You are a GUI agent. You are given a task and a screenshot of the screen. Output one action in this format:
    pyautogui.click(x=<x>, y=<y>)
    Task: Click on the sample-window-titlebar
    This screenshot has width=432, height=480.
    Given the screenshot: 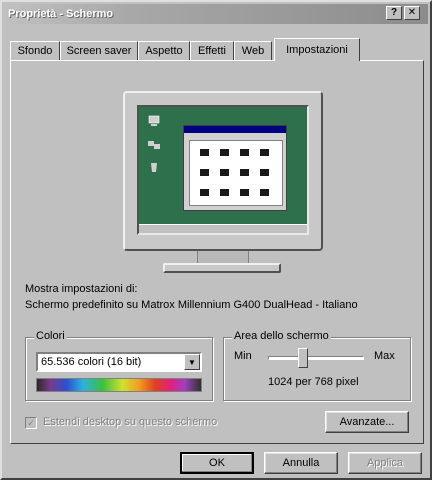 What is the action you would take?
    pyautogui.click(x=235, y=129)
    